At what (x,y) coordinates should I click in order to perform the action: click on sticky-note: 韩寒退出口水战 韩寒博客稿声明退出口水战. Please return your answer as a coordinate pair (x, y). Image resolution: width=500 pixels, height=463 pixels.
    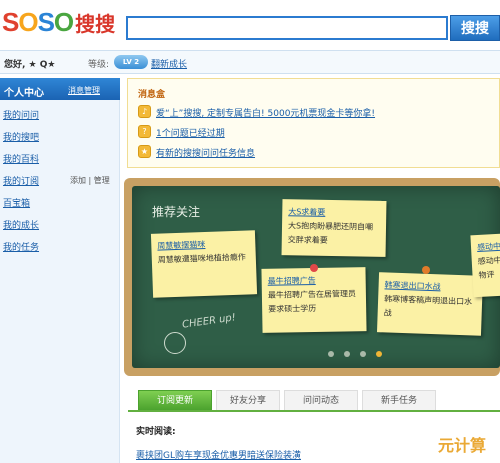
    Looking at the image, I should click on (430, 304).